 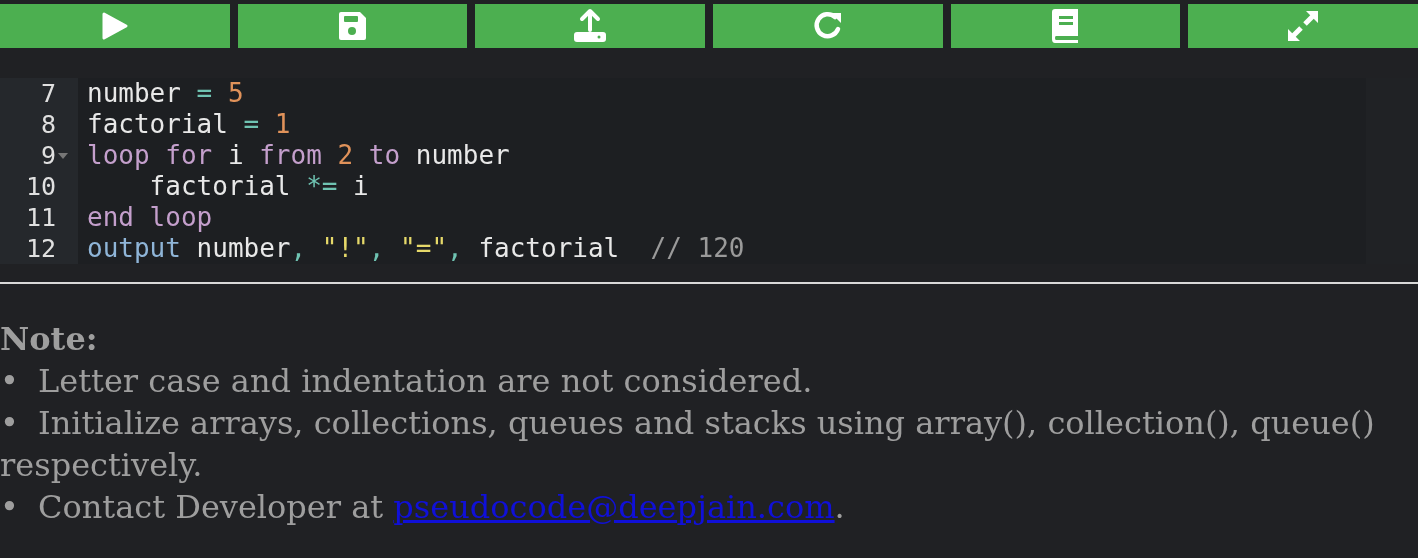 I want to click on upload-icon, so click(x=590, y=26).